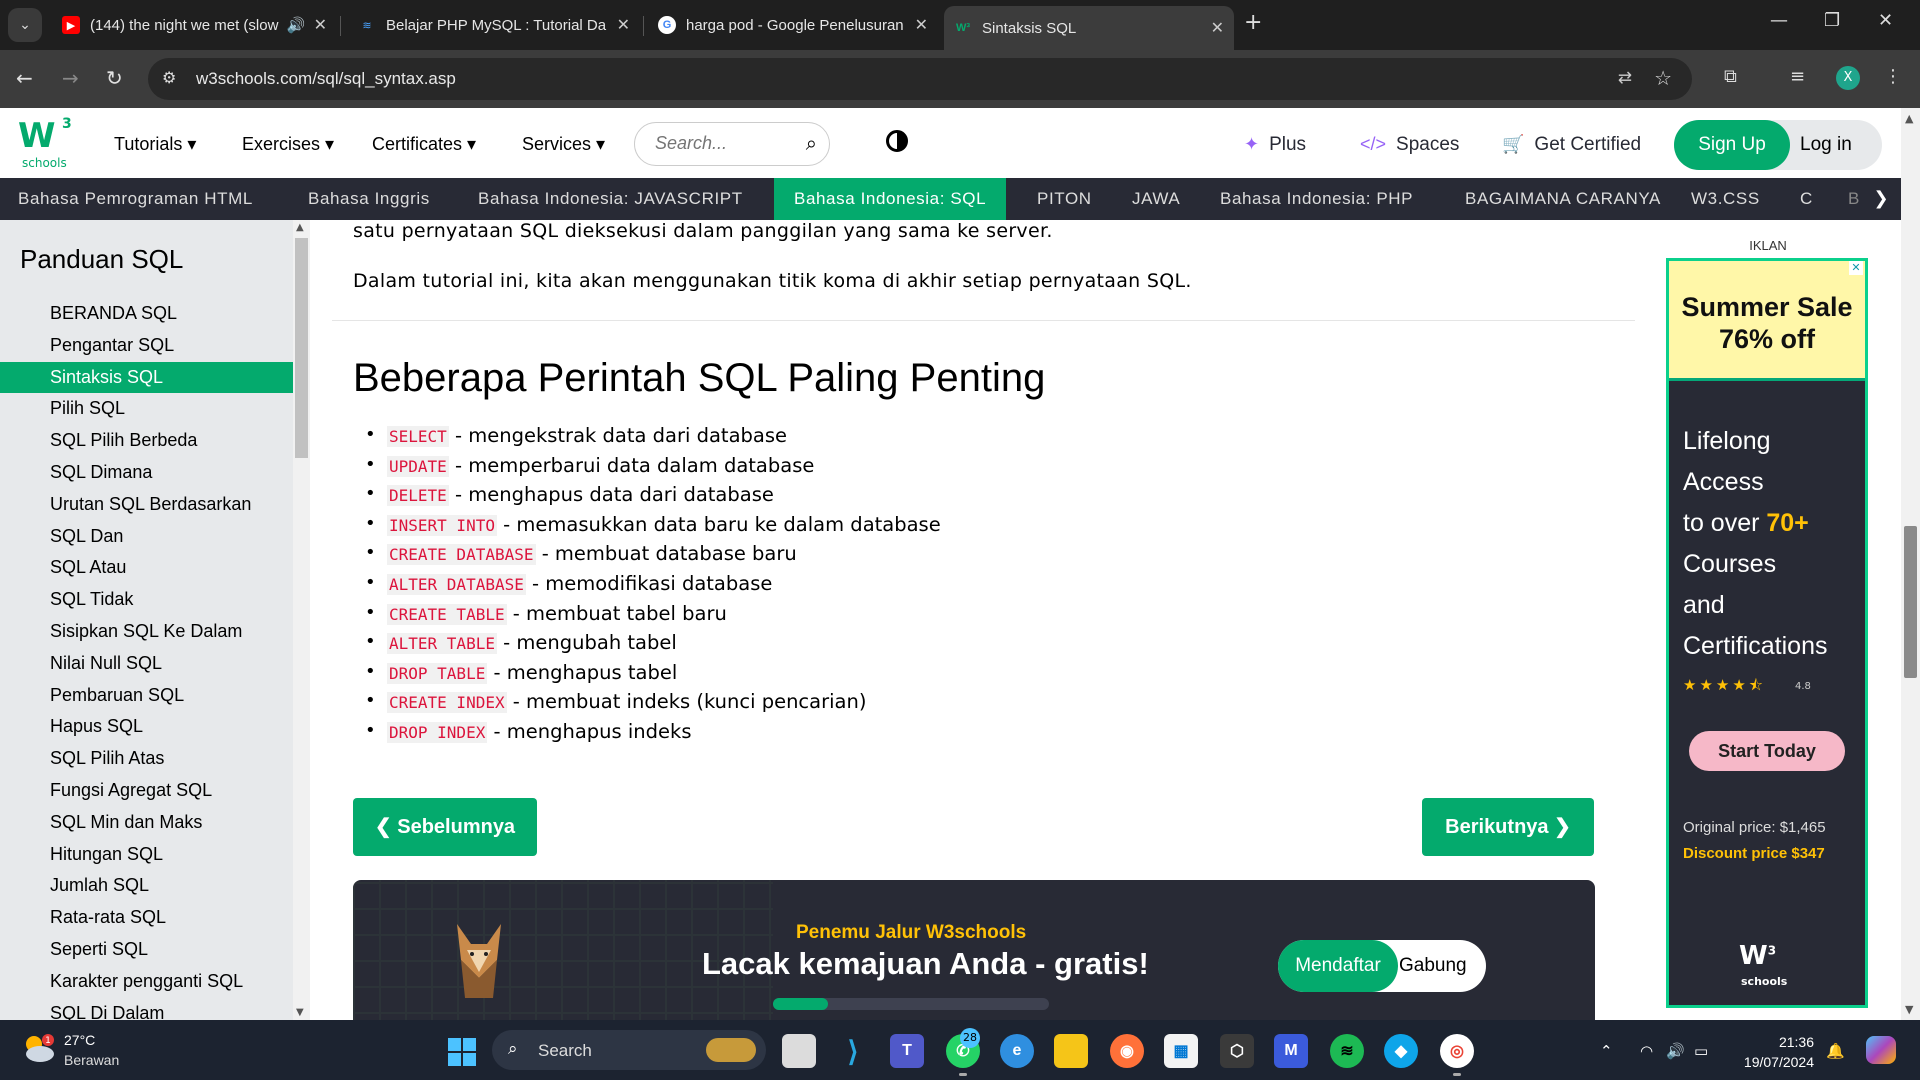  I want to click on speaker-icon: 🔊, so click(296, 25).